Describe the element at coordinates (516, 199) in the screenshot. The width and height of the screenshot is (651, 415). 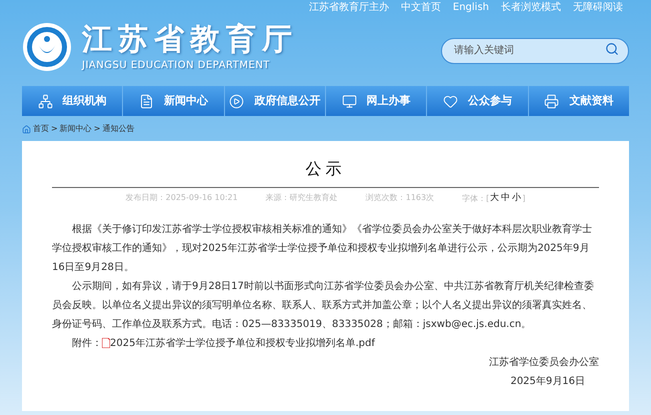
I see `font-size-option: 小` at that location.